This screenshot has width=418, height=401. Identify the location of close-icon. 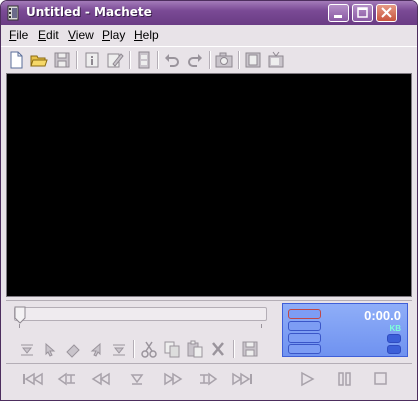
(386, 12).